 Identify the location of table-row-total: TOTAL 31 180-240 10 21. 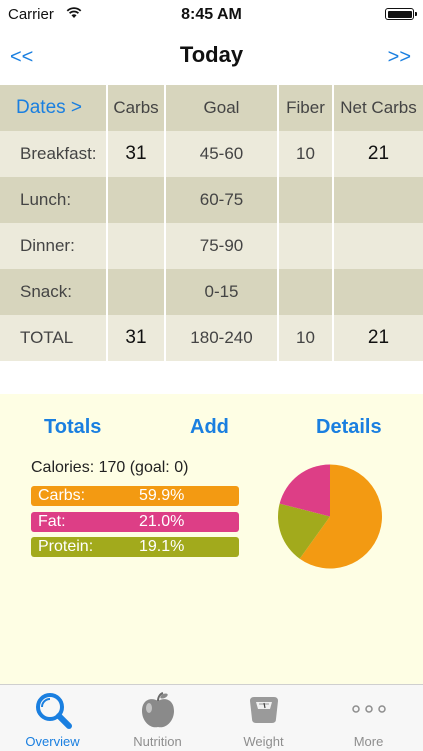
(211, 338).